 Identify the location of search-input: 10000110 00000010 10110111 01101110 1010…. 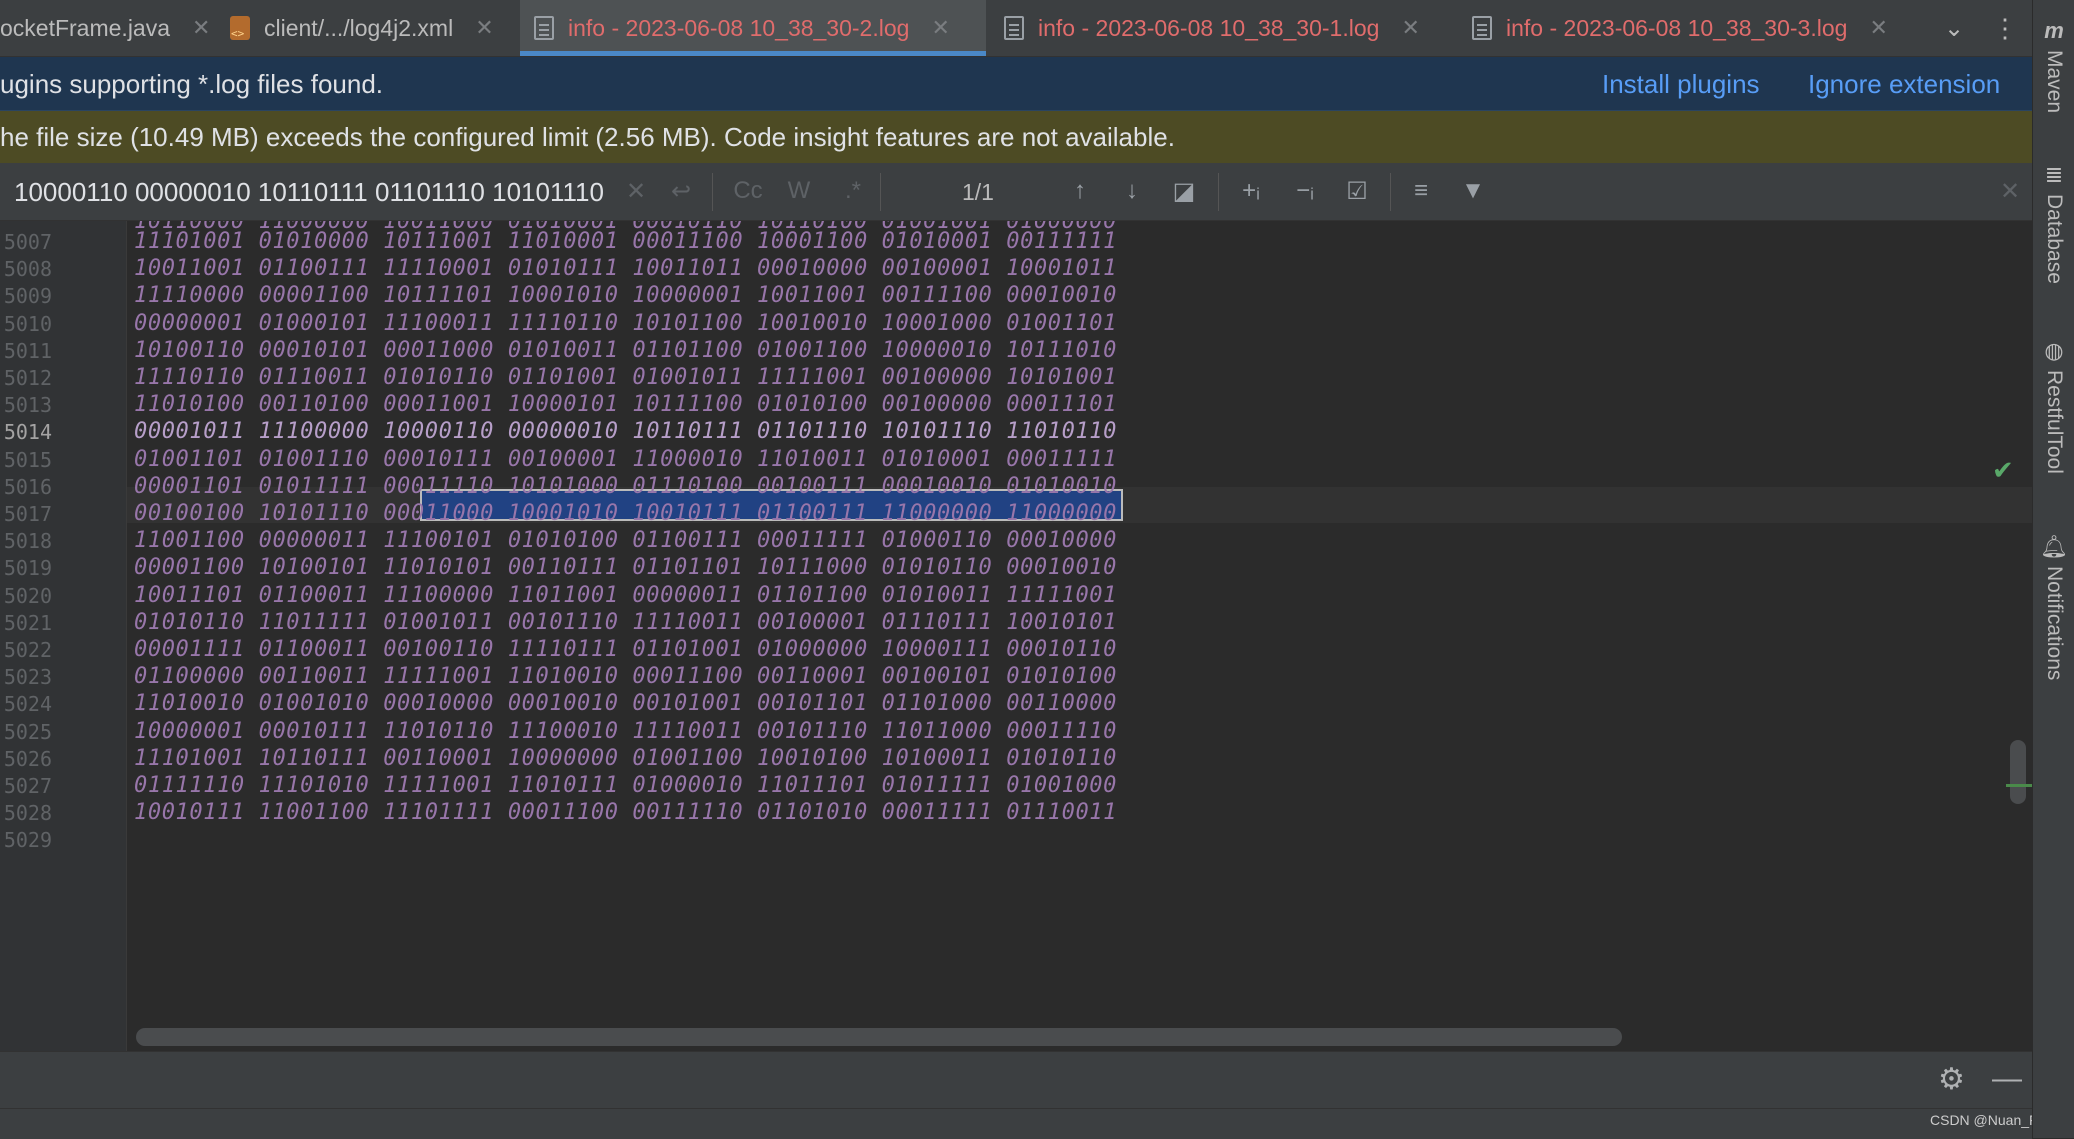
(309, 192).